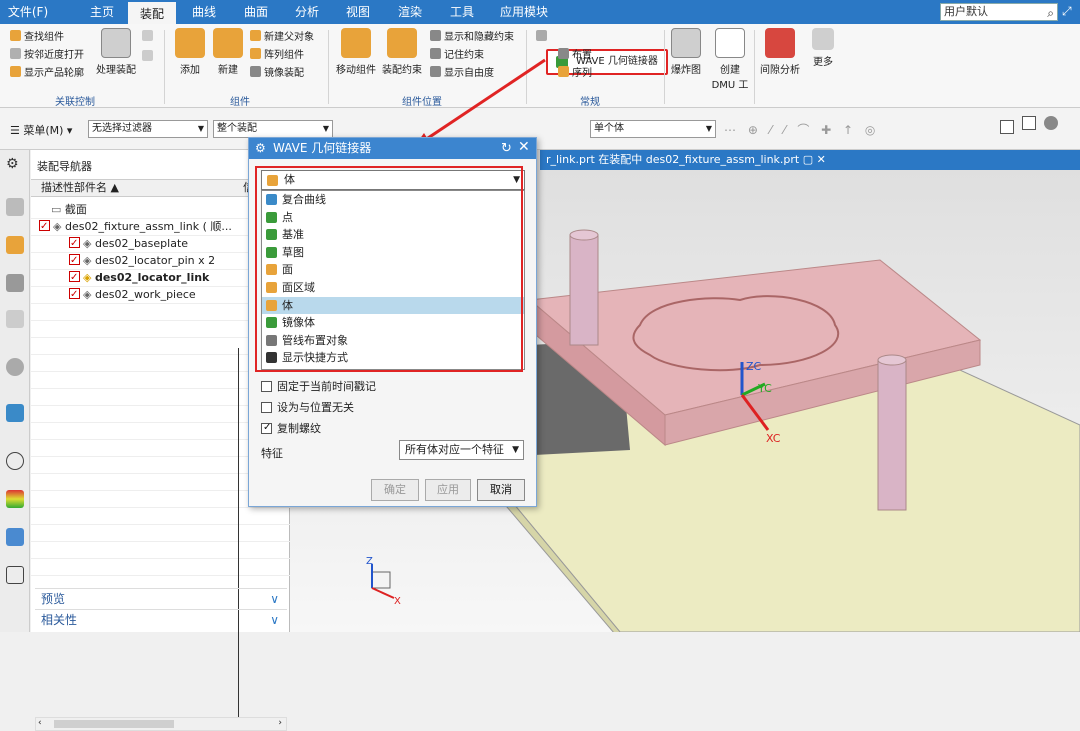  What do you see at coordinates (15, 319) in the screenshot?
I see `reuse-library-icon` at bounding box center [15, 319].